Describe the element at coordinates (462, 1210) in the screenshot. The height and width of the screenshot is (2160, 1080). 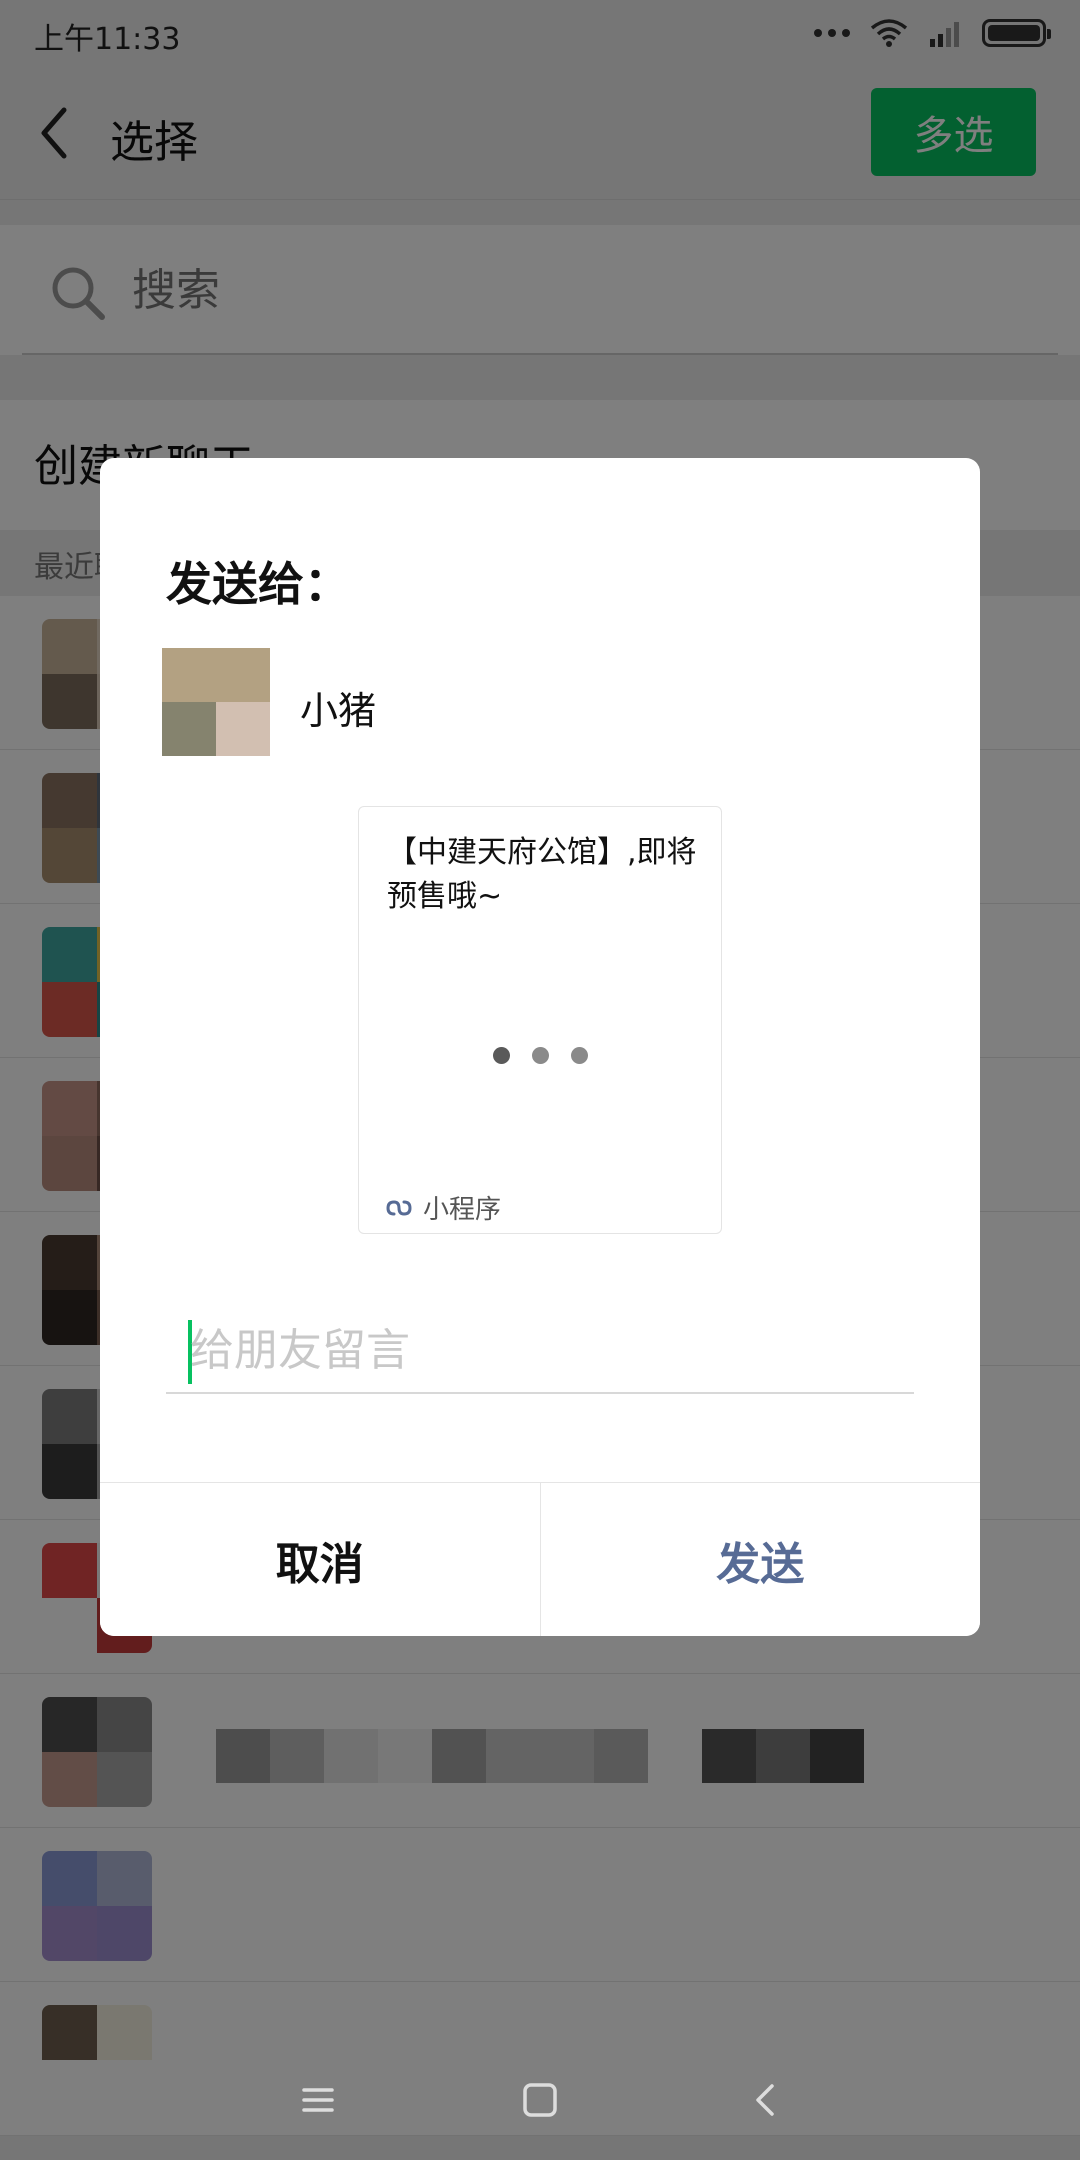
I see `miniprogram-label: 小程序` at that location.